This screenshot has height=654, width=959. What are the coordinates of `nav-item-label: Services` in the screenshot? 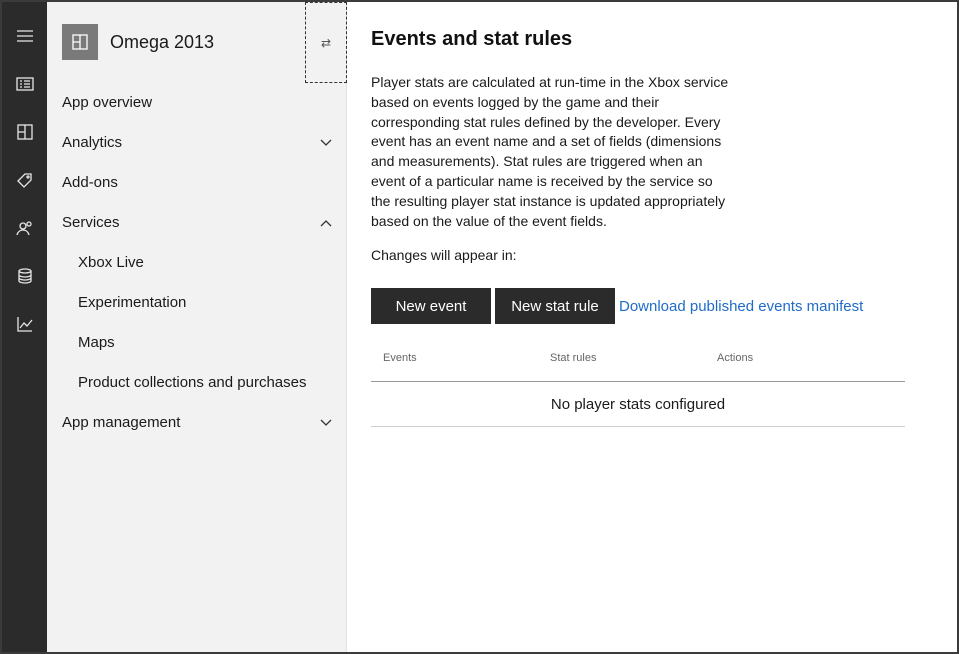 It's located at (91, 222).